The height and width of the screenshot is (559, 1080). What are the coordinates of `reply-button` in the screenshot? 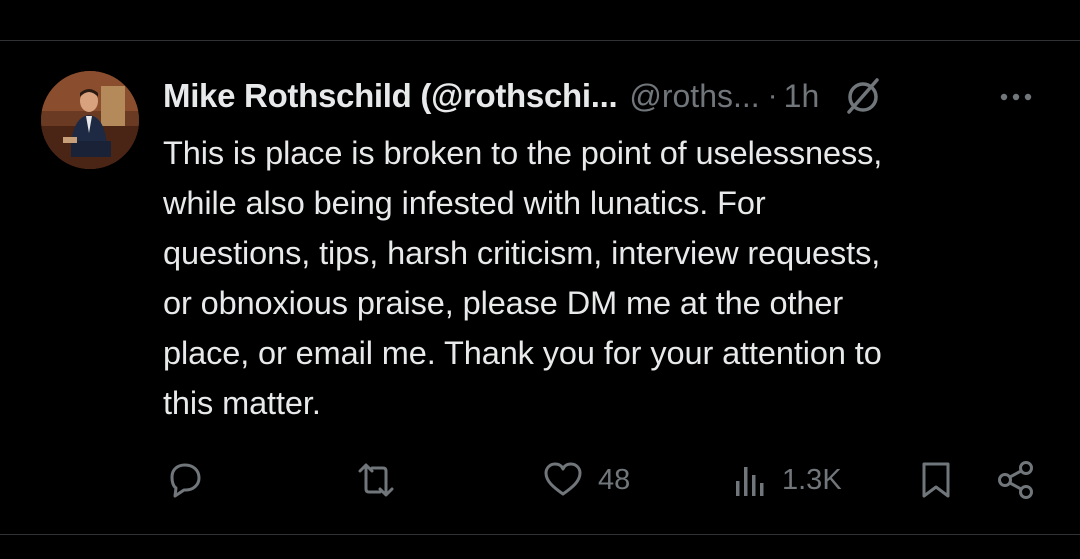 It's located at (185, 480).